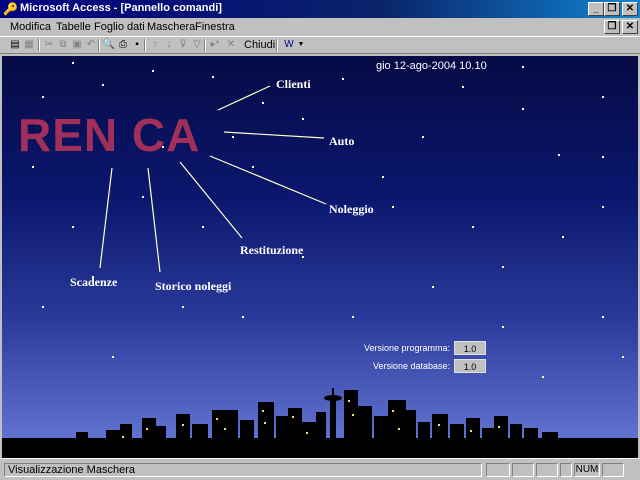 The width and height of the screenshot is (640, 480). What do you see at coordinates (106, 218) in the screenshot?
I see `line-scadenze` at bounding box center [106, 218].